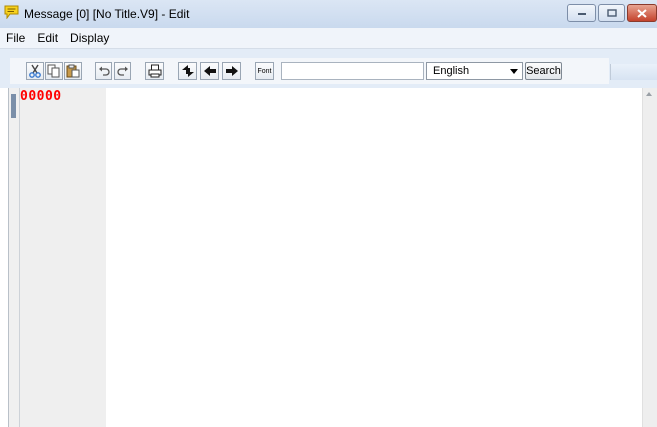 This screenshot has width=657, height=427. What do you see at coordinates (352, 71) in the screenshot?
I see `search-input` at bounding box center [352, 71].